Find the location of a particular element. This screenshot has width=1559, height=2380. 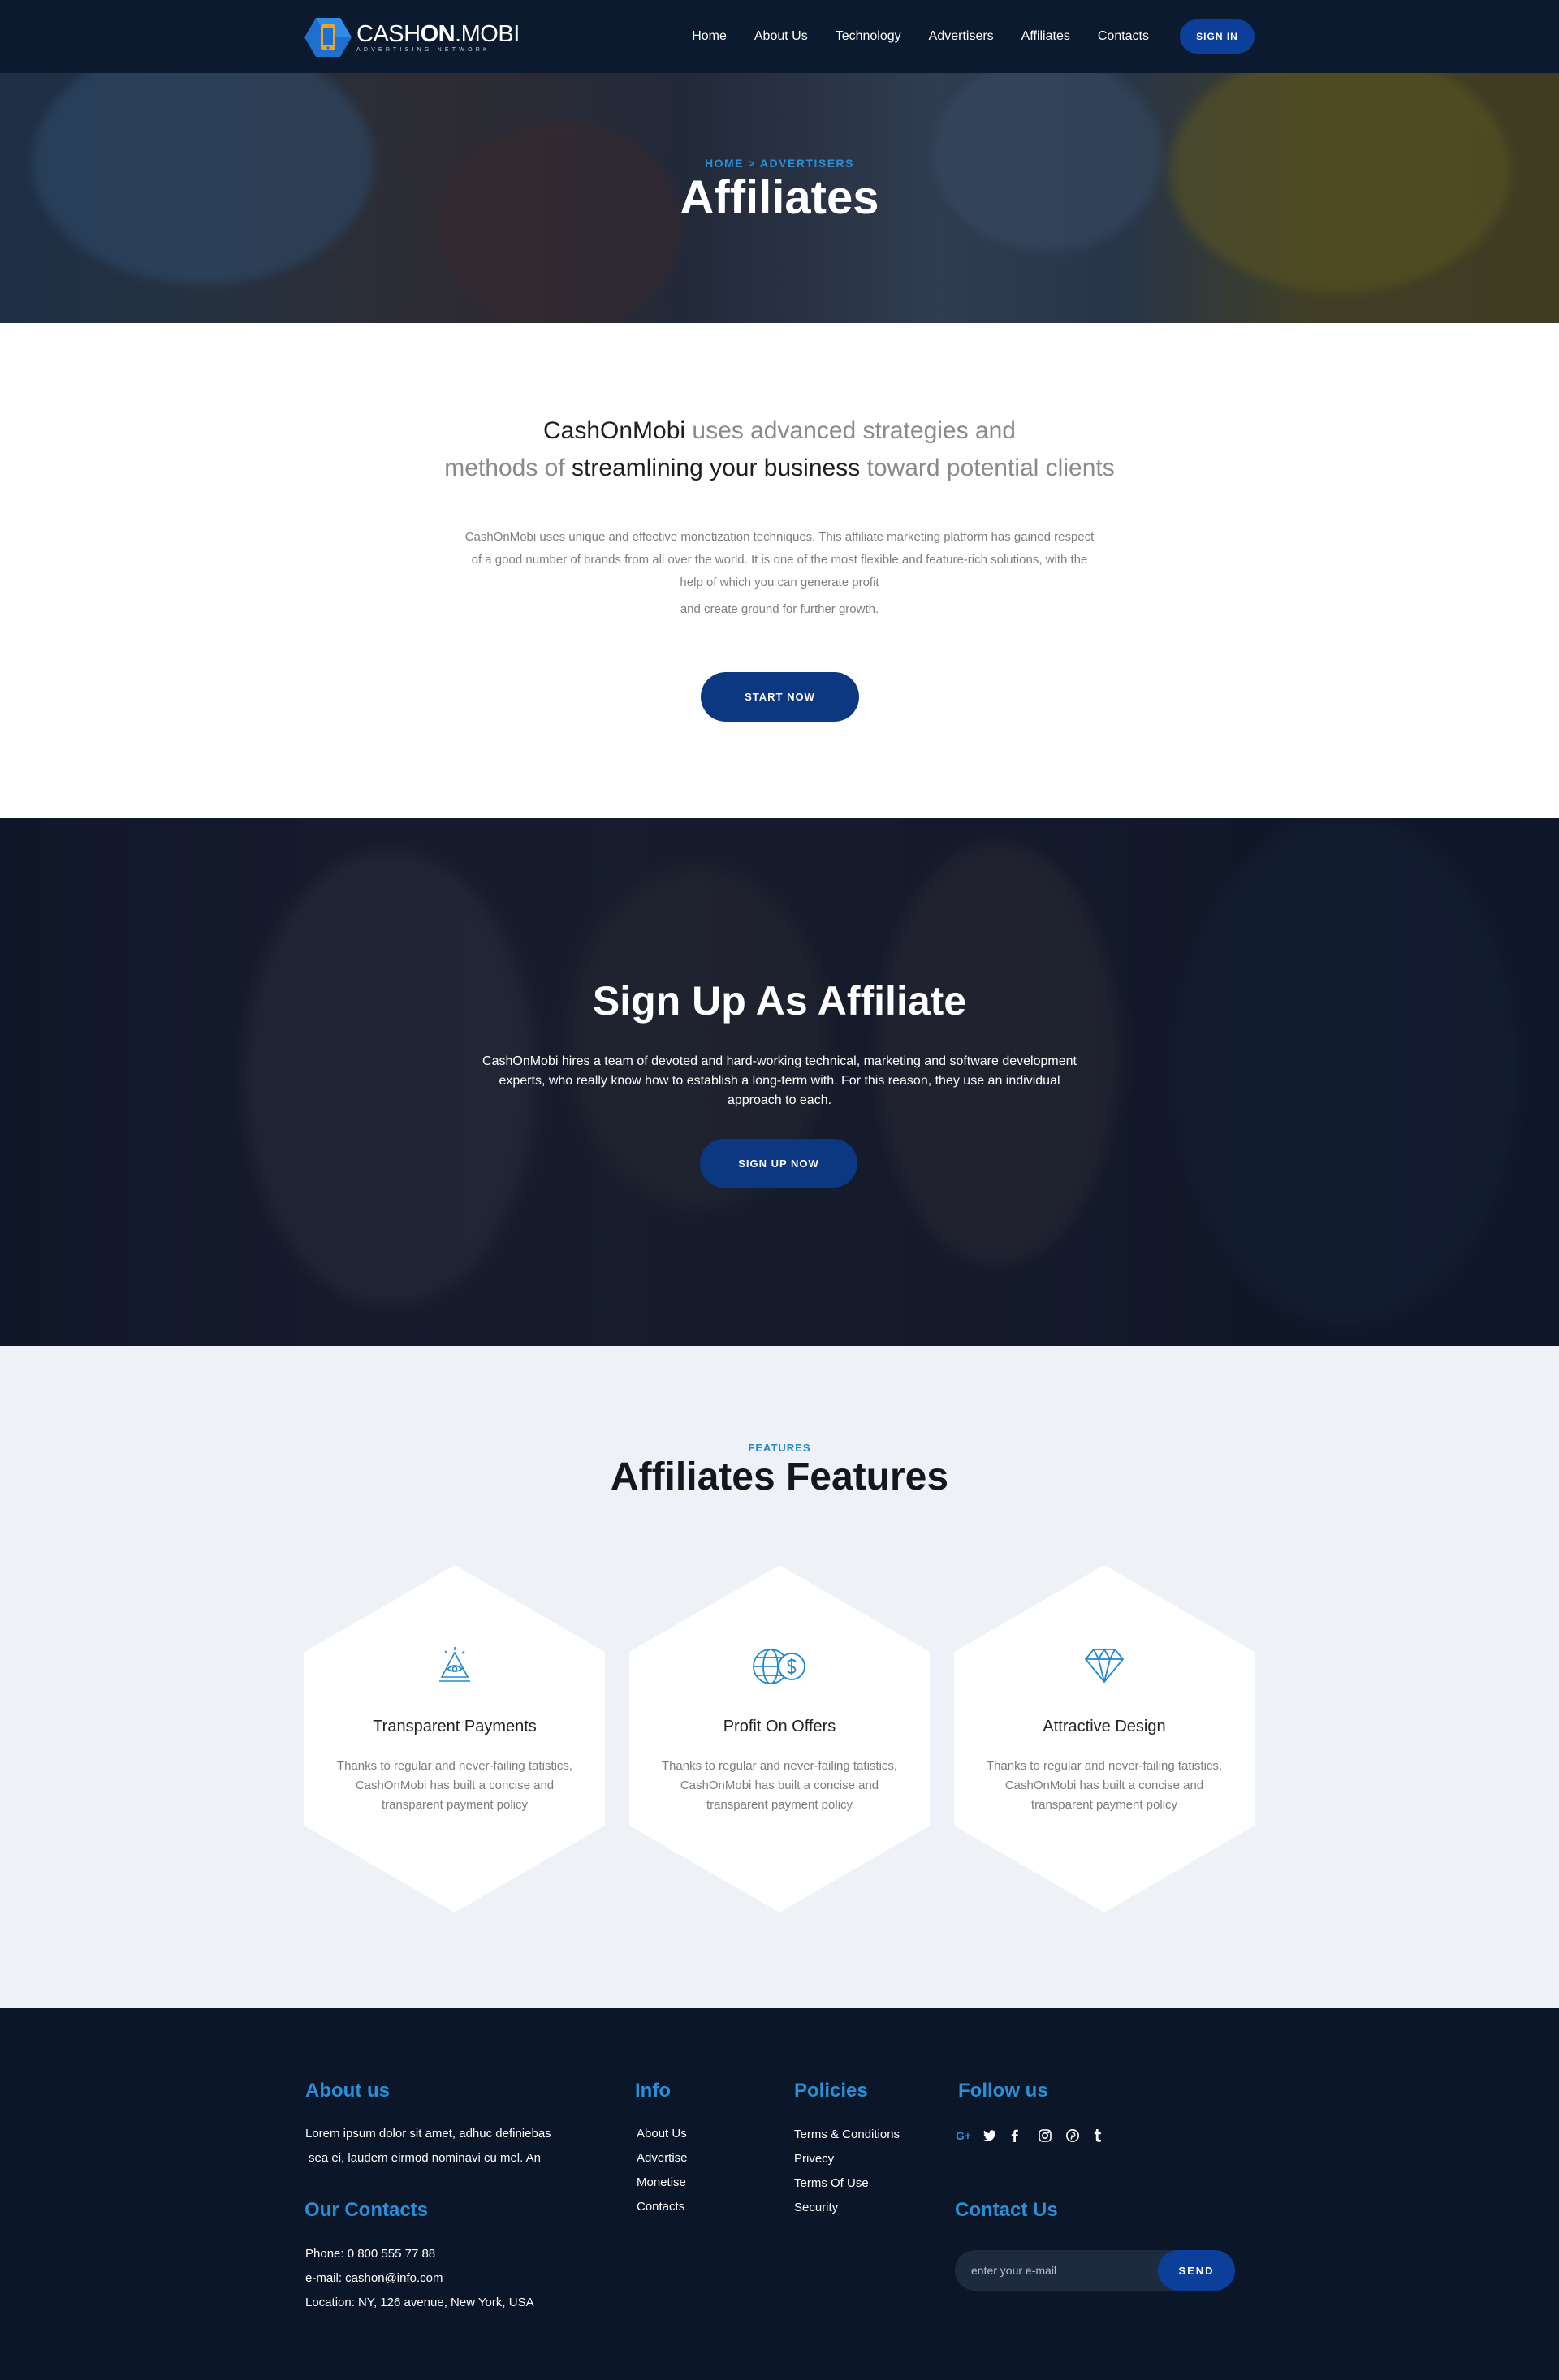

logo-mark-icon is located at coordinates (328, 37).